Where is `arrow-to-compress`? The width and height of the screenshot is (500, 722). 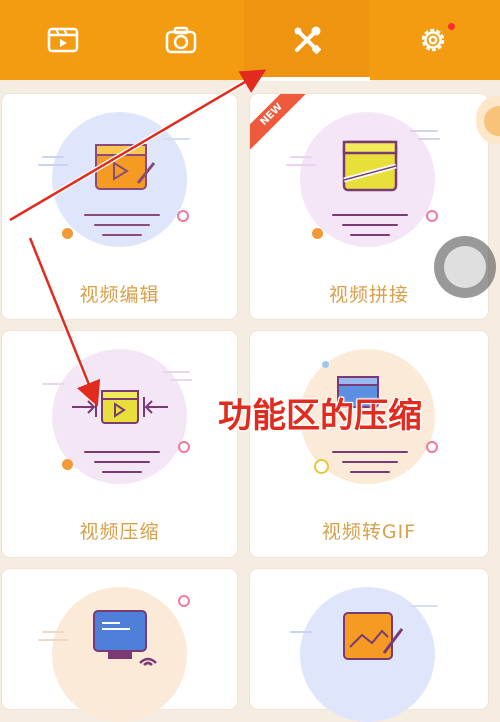 arrow-to-compress is located at coordinates (64, 322).